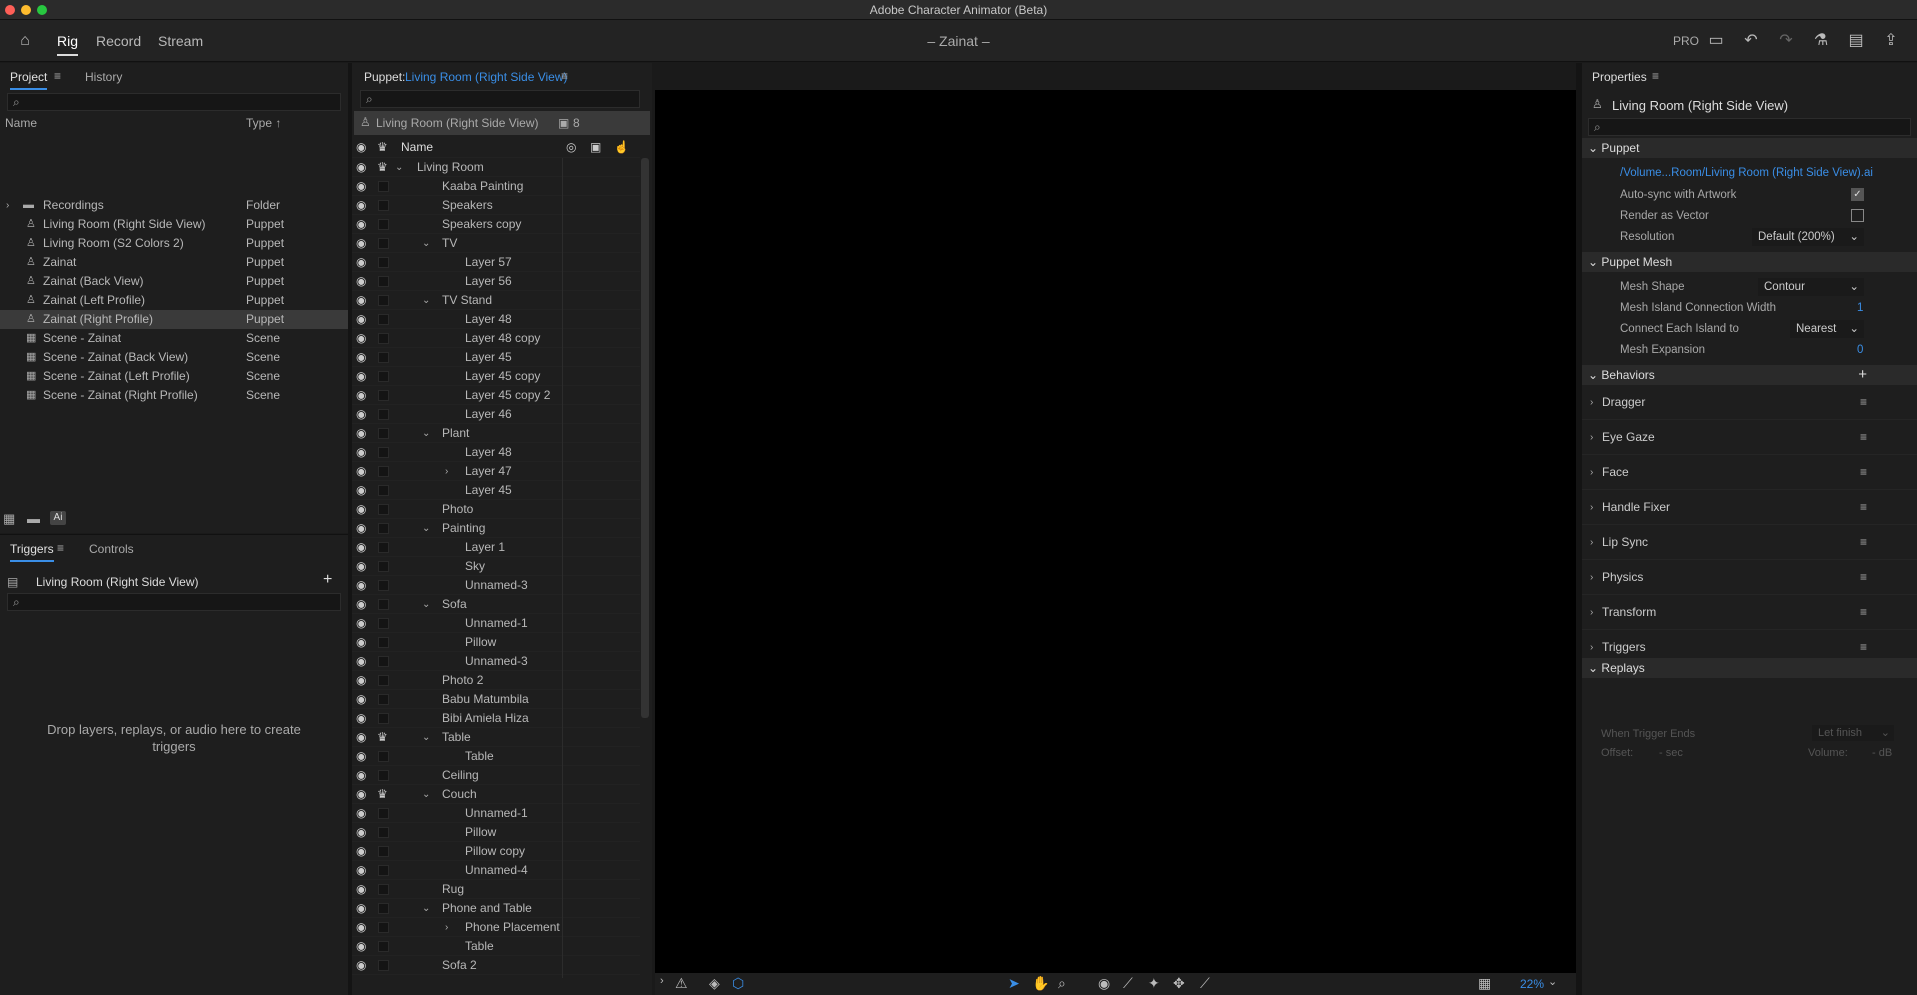  What do you see at coordinates (174, 338) in the screenshot?
I see `project-item: ▦ Scene - Zainat Scene` at bounding box center [174, 338].